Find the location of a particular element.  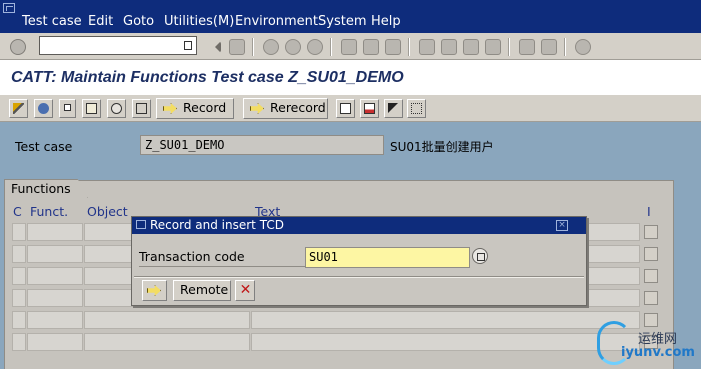

details-icon is located at coordinates (91, 108).